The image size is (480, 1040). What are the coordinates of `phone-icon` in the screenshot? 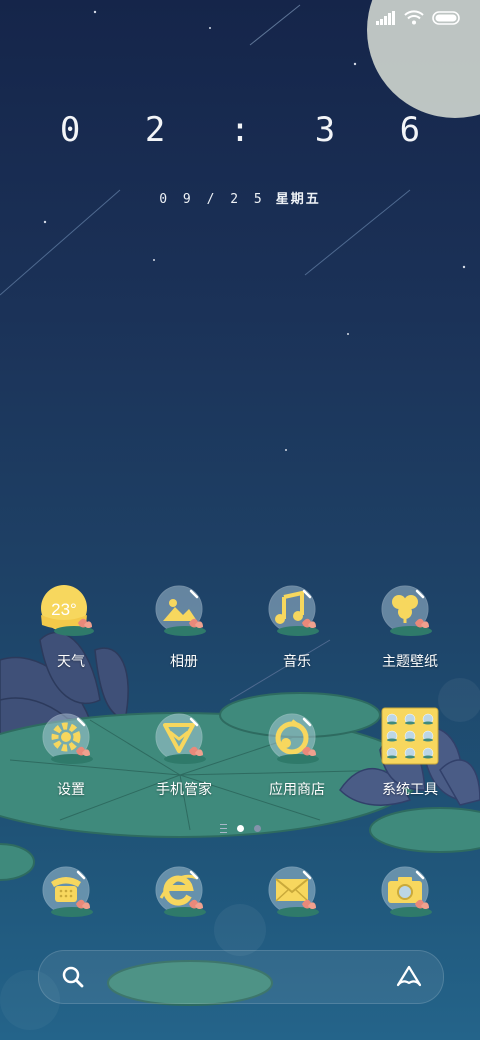 It's located at (71, 897).